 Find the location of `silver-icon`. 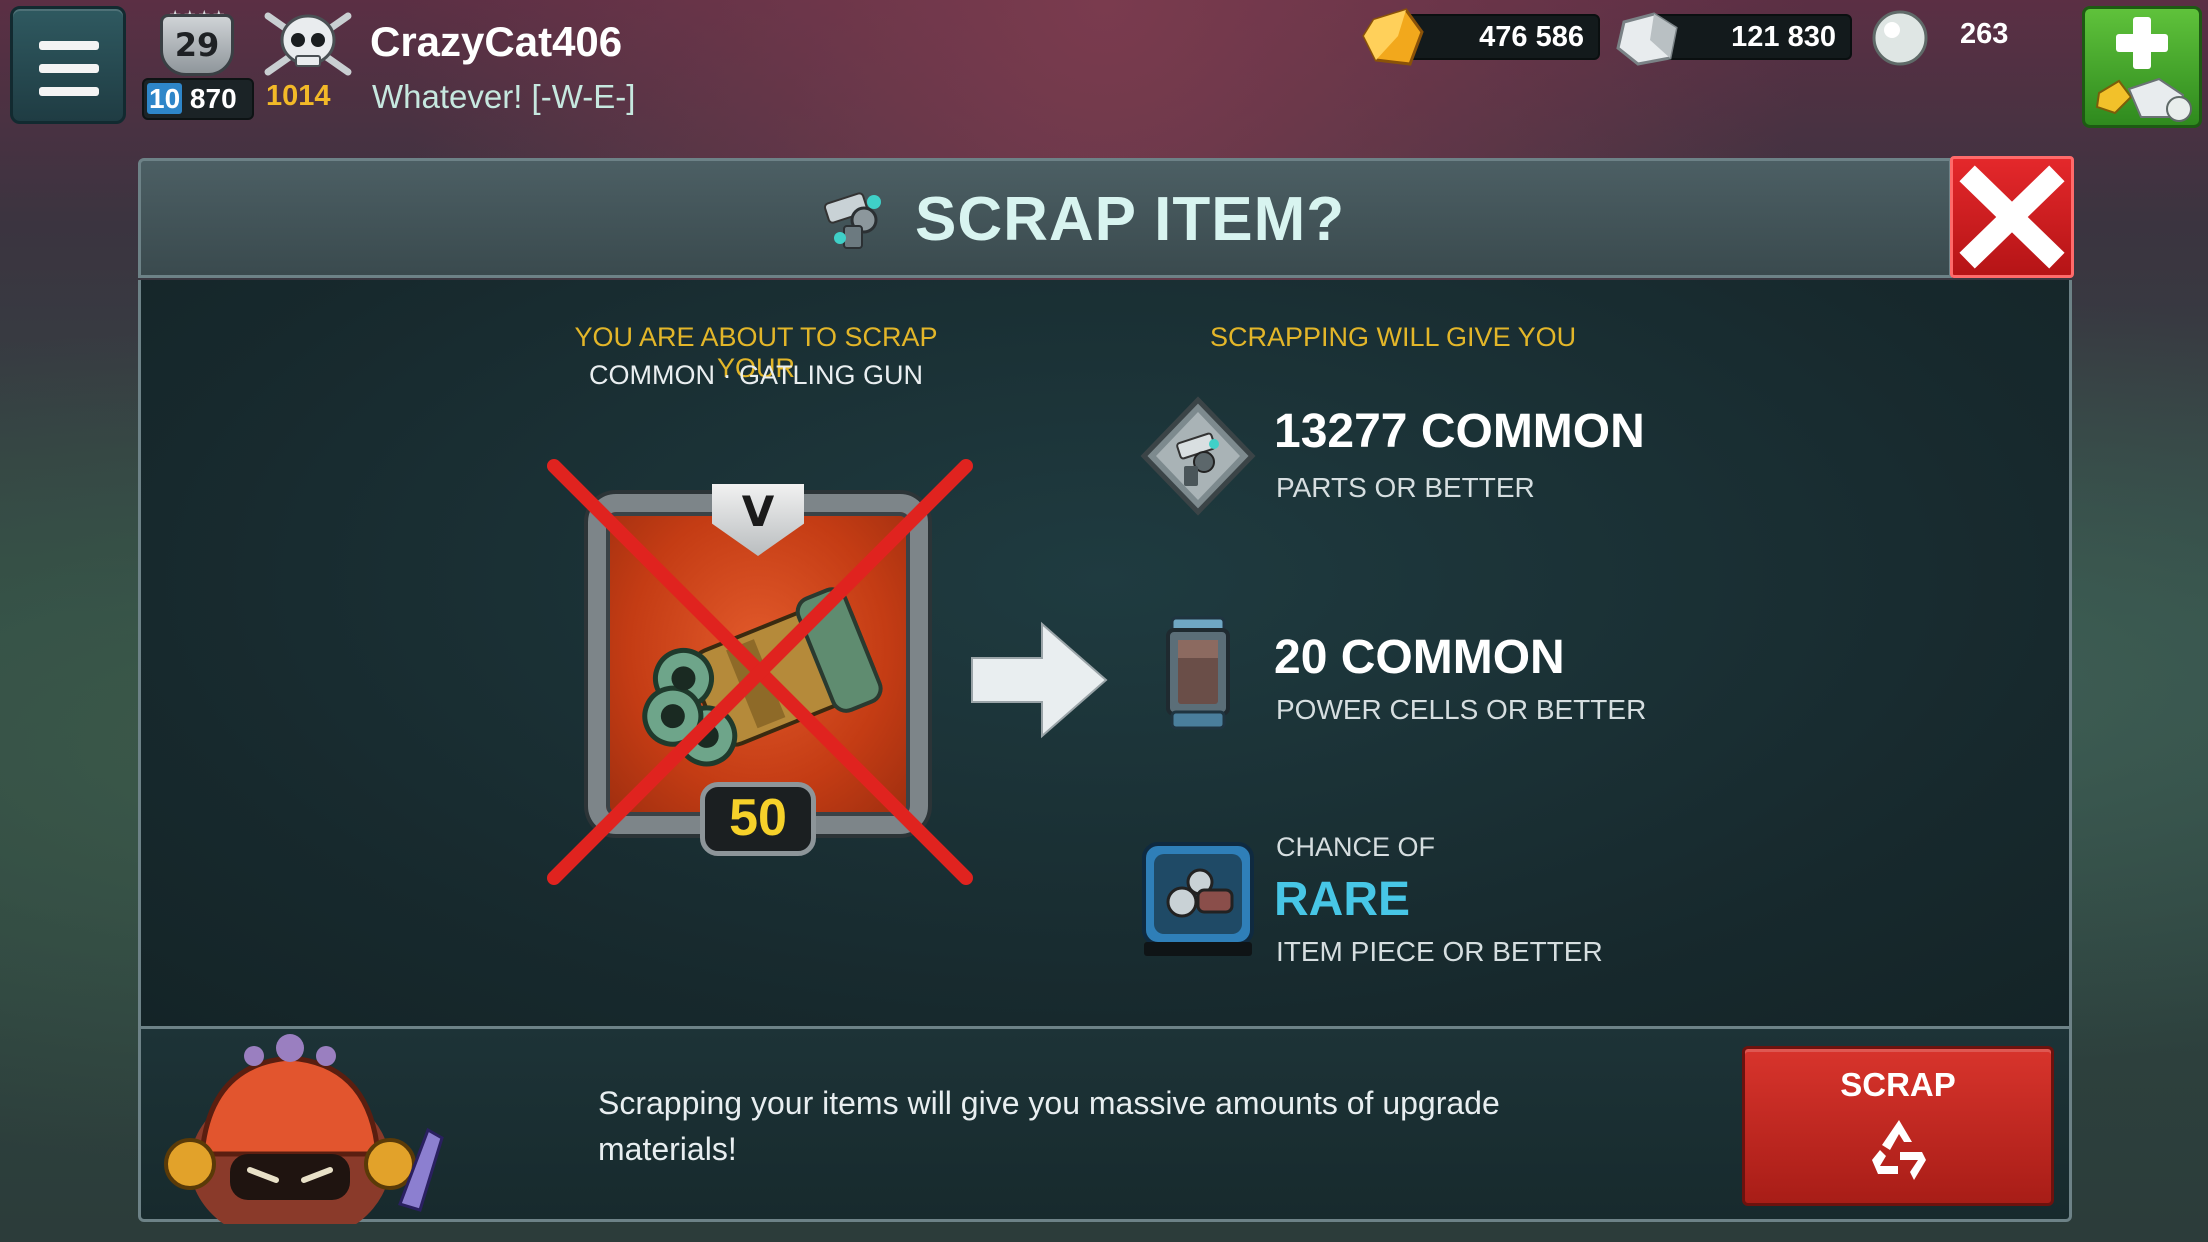

silver-icon is located at coordinates (1647, 39).